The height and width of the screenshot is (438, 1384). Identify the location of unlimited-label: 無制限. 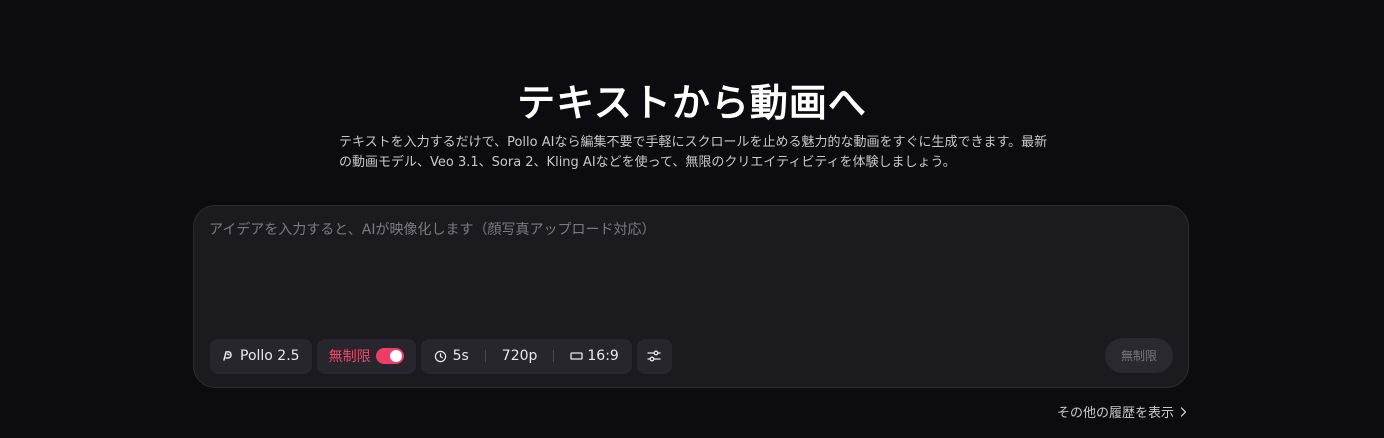
(349, 357).